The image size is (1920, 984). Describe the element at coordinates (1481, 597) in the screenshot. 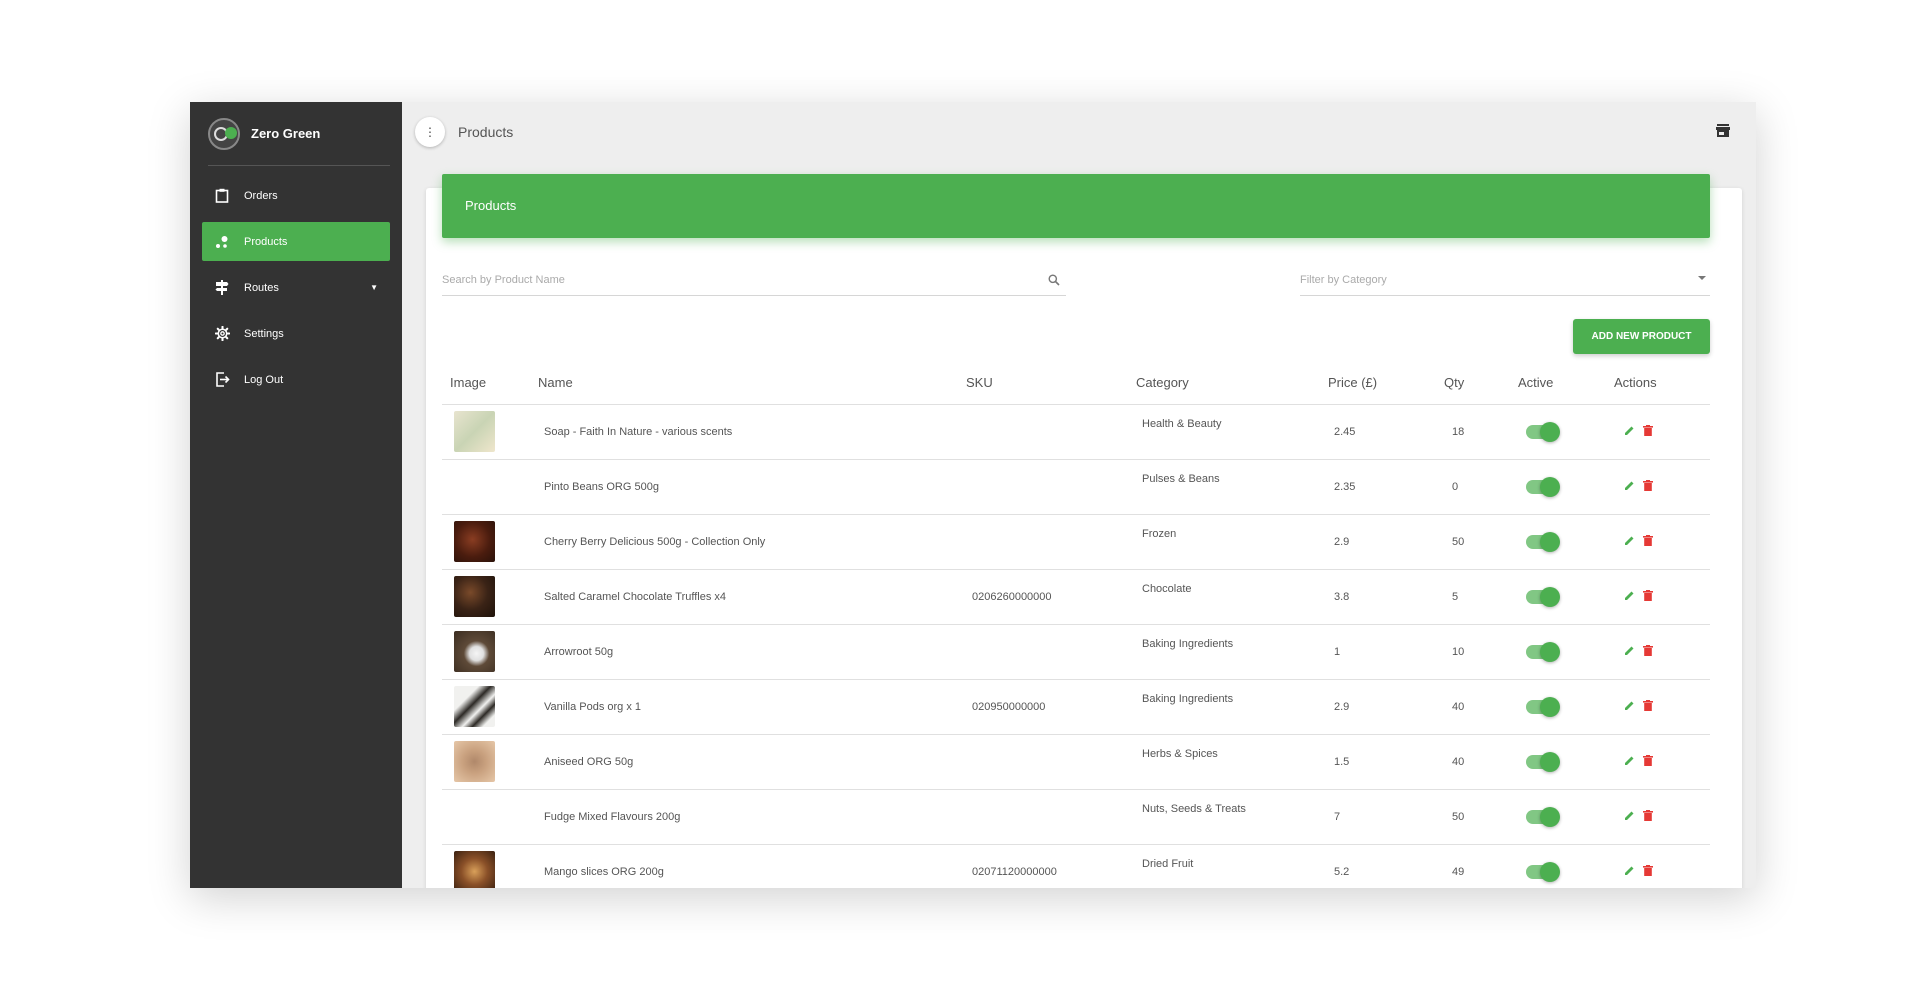

I see `product-qty: 5` at that location.